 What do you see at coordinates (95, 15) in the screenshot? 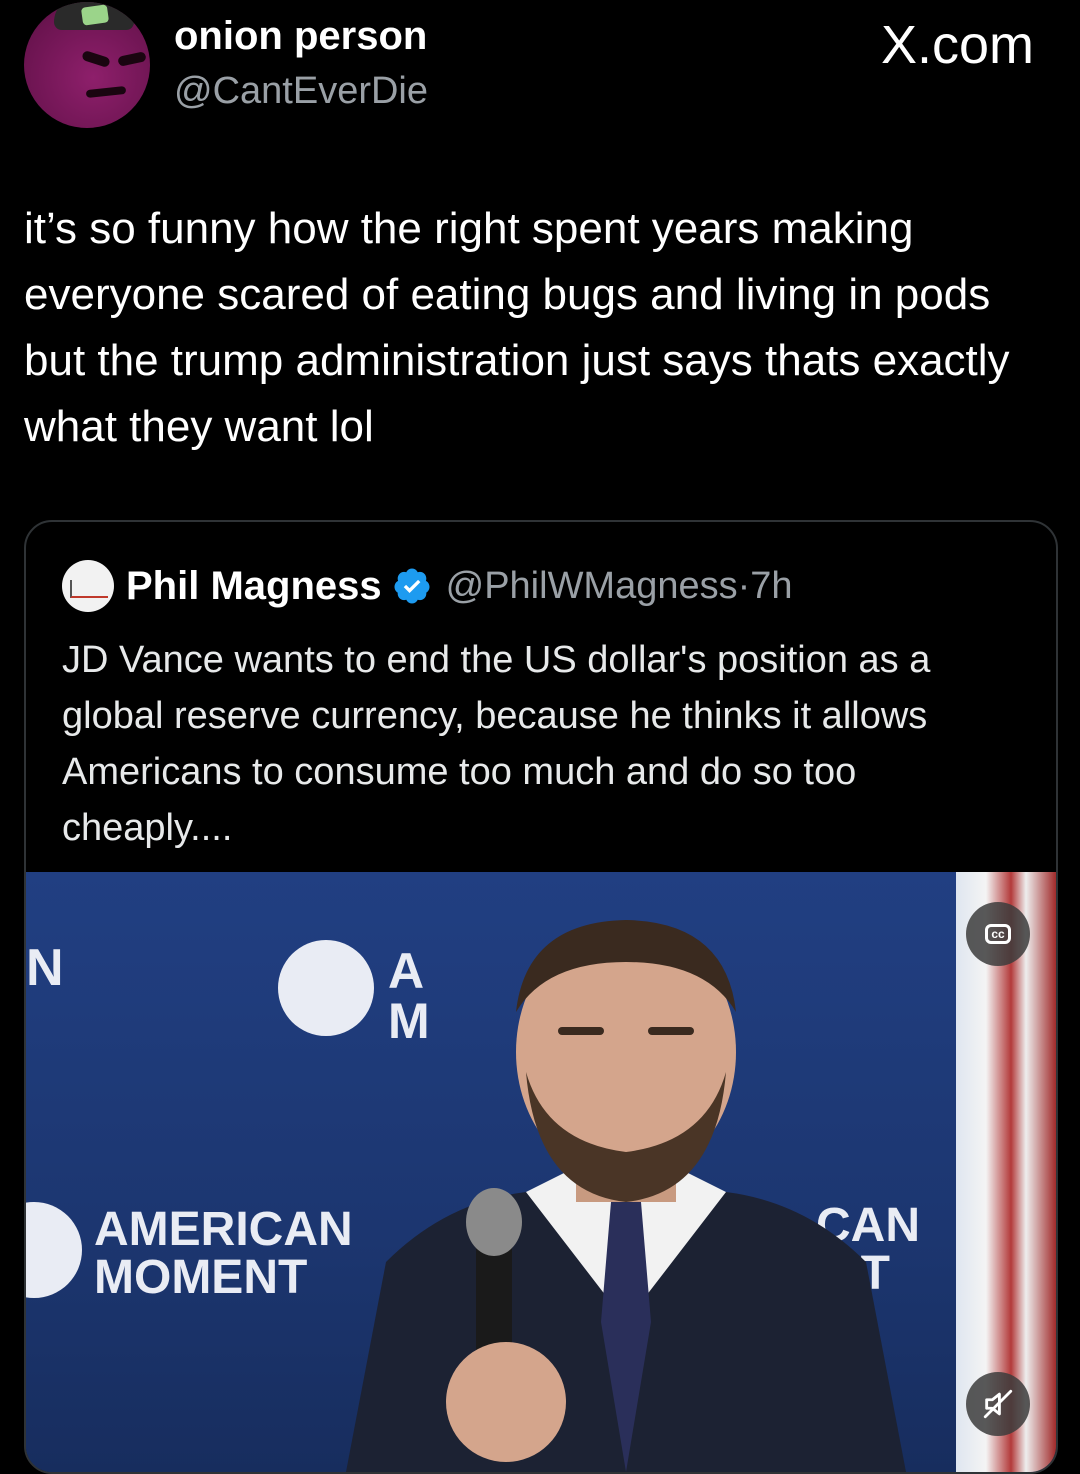
I see `avatar-hat-badge` at bounding box center [95, 15].